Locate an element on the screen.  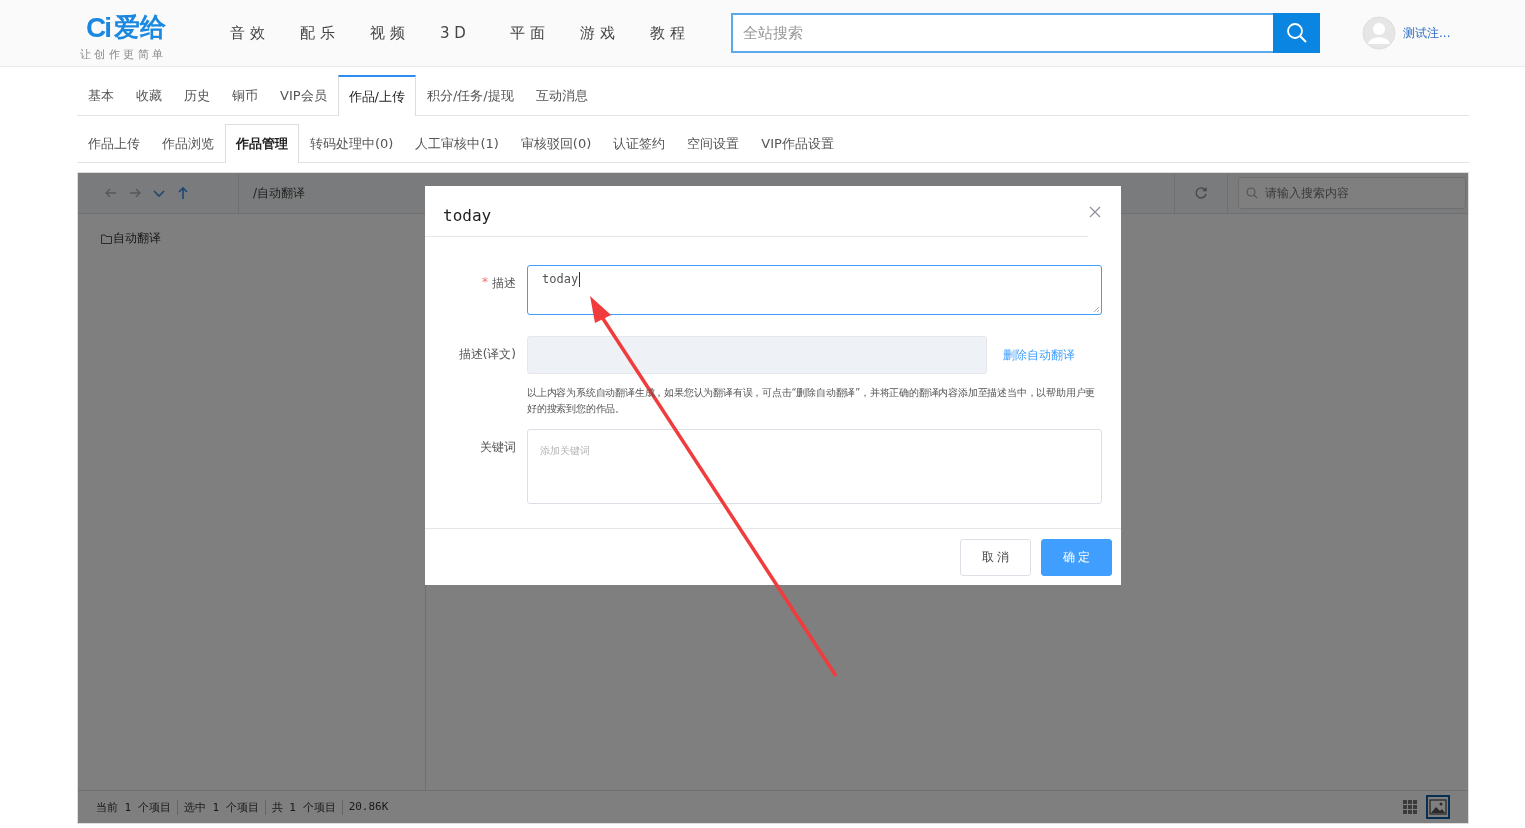
search-field: 全站搜索 is located at coordinates (1002, 33).